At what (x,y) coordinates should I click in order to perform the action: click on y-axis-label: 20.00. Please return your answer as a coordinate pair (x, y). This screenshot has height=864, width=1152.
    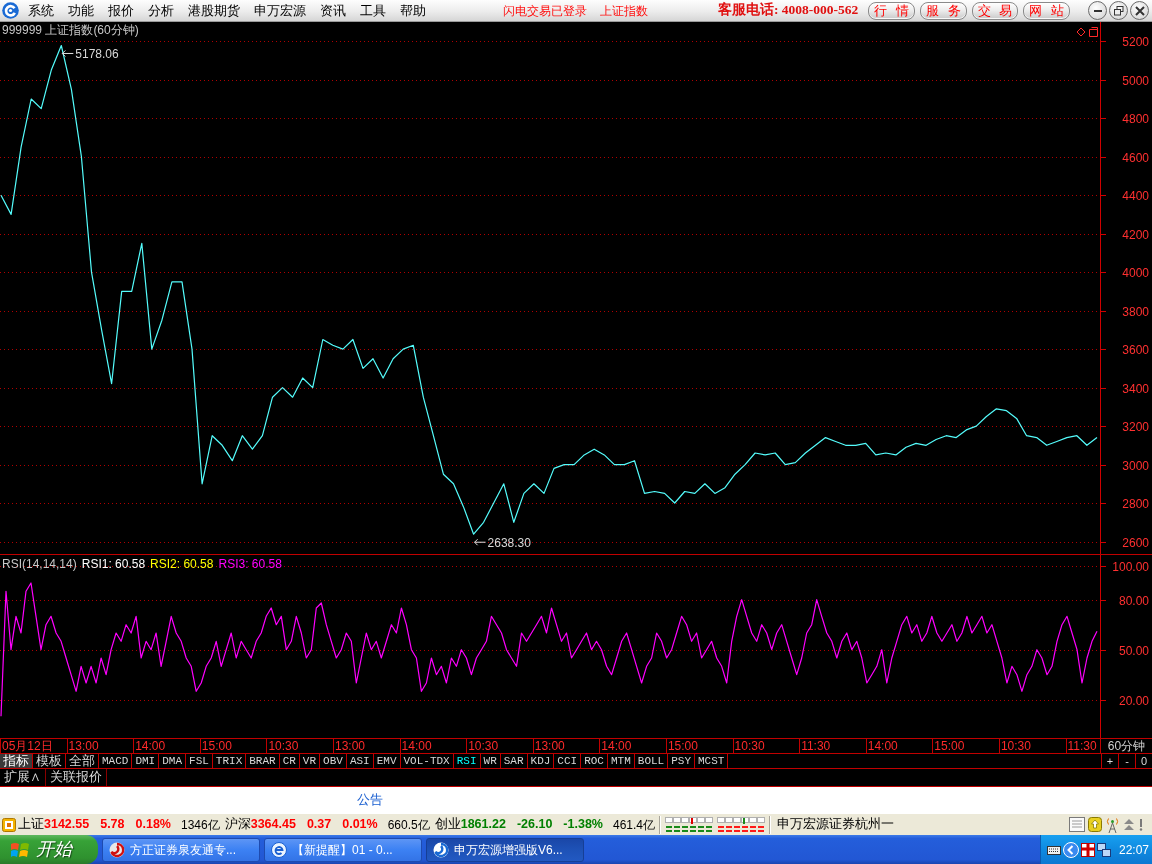
    Looking at the image, I should click on (1133, 701).